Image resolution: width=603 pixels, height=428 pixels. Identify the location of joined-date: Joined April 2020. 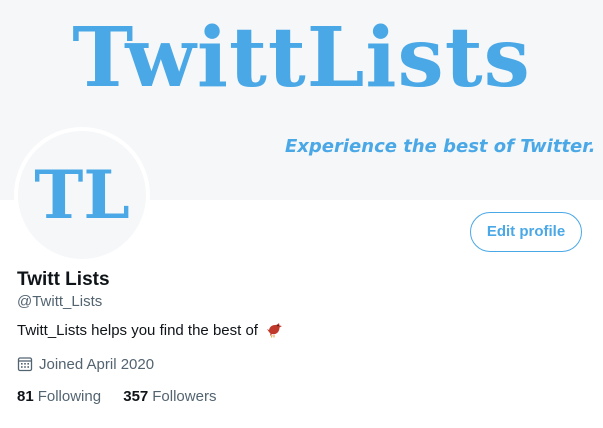
(97, 364).